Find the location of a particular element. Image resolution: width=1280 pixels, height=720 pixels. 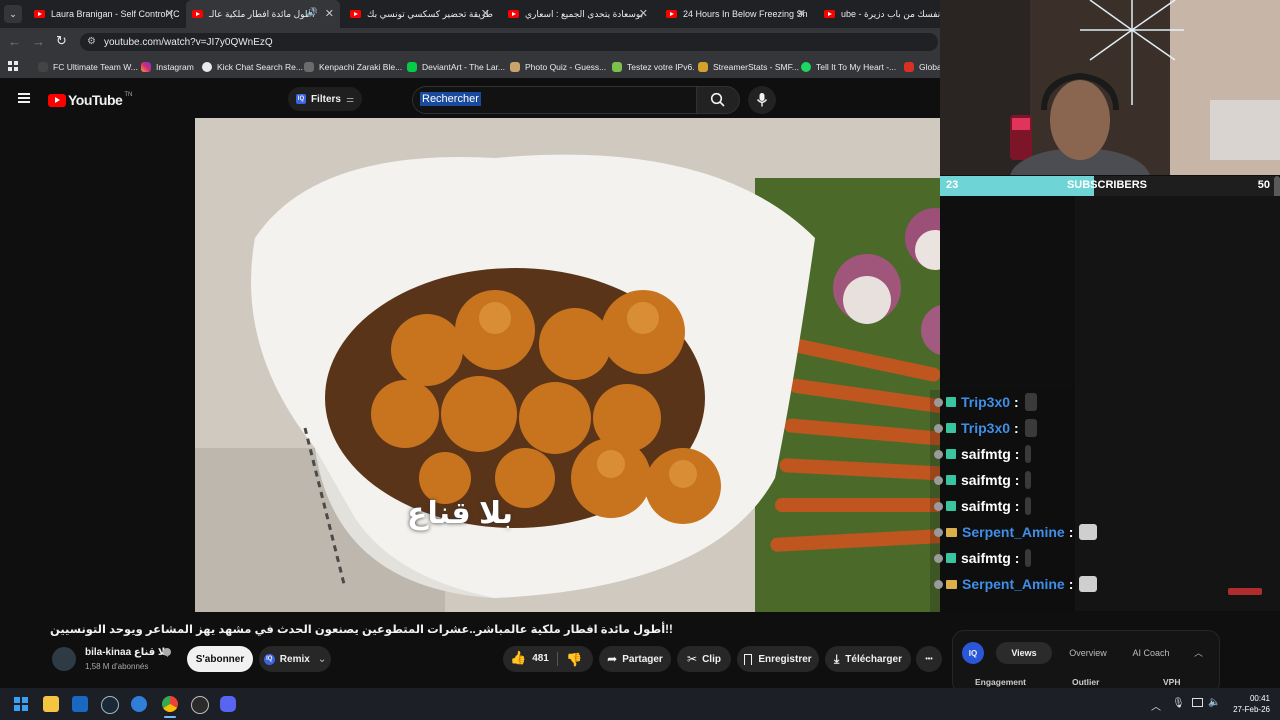

chat-message: Trip3x0: is located at coordinates (985, 402).